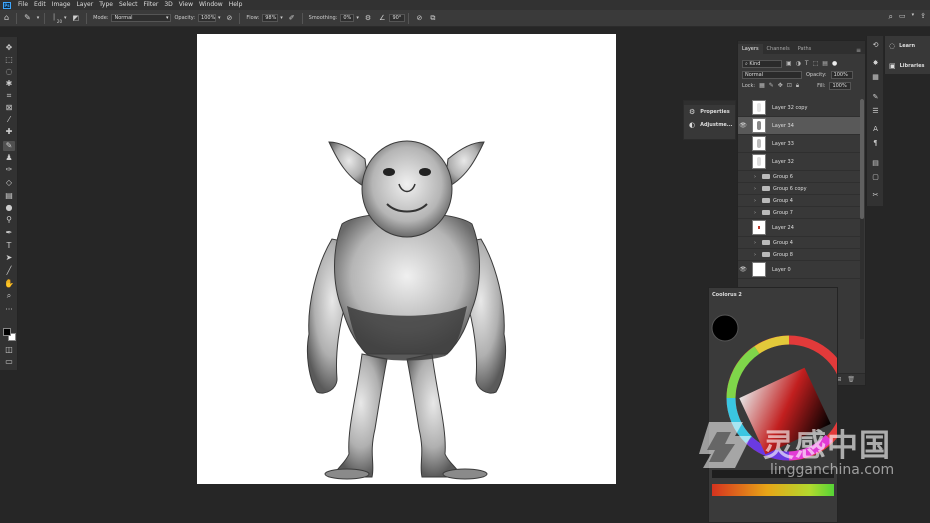 This screenshot has width=930, height=523. I want to click on panel-menu-icon: ≡, so click(858, 50).